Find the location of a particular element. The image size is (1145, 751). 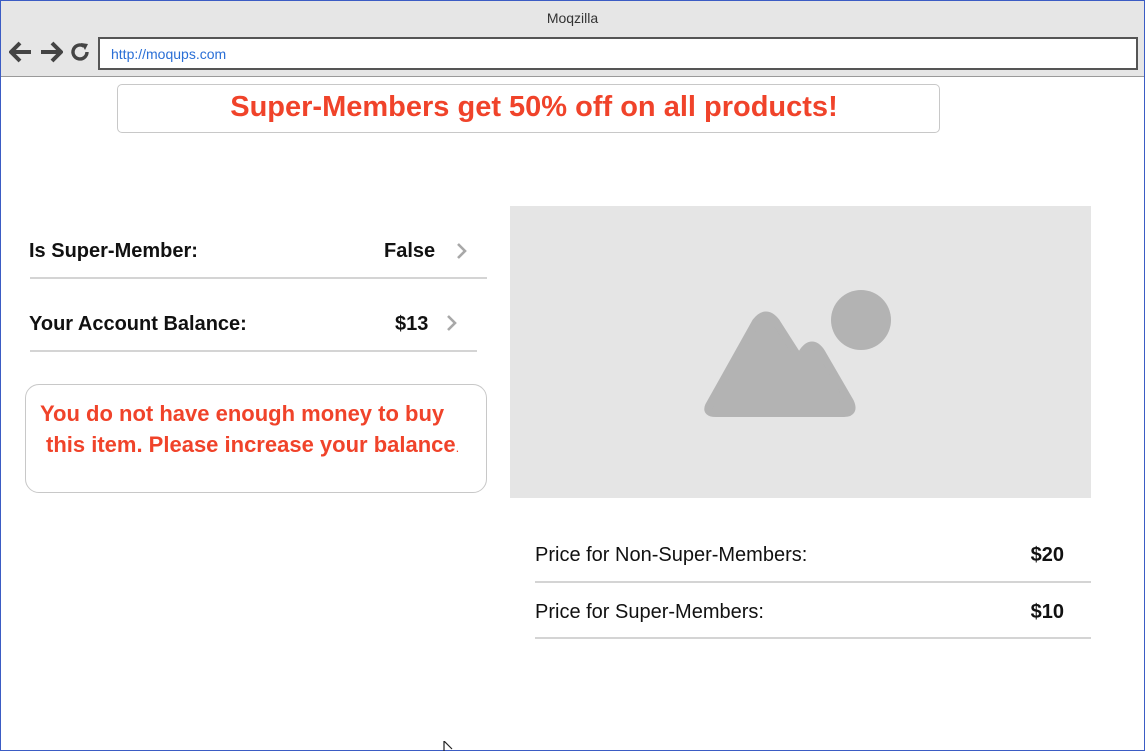

price-non-member-label: Price for Non-Super-Members: is located at coordinates (671, 555).